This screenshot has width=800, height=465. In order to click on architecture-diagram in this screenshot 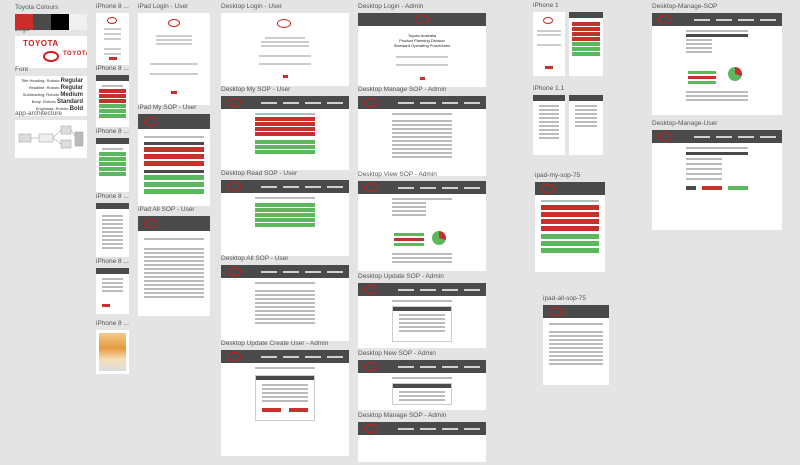, I will do `click(51, 139)`.